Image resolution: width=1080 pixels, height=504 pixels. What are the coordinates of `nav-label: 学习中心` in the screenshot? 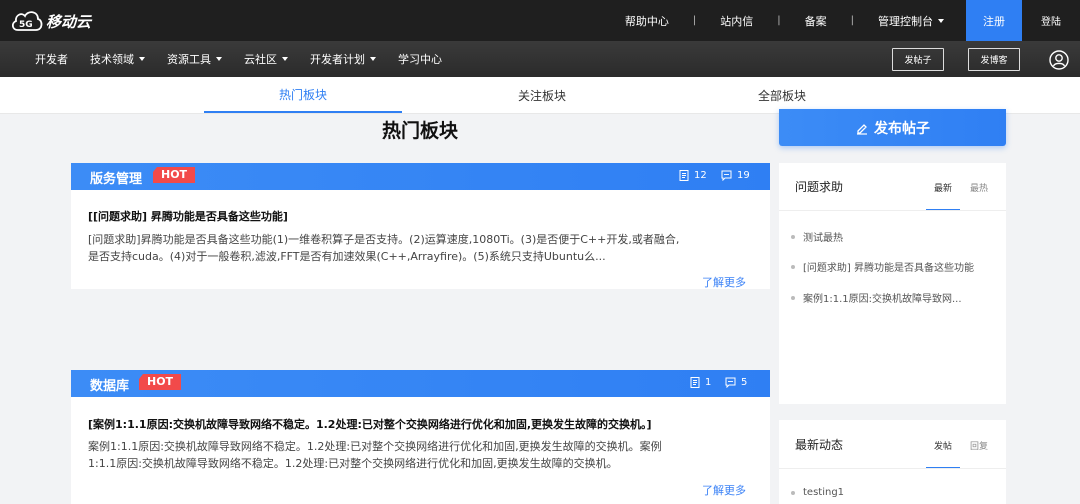 It's located at (420, 59).